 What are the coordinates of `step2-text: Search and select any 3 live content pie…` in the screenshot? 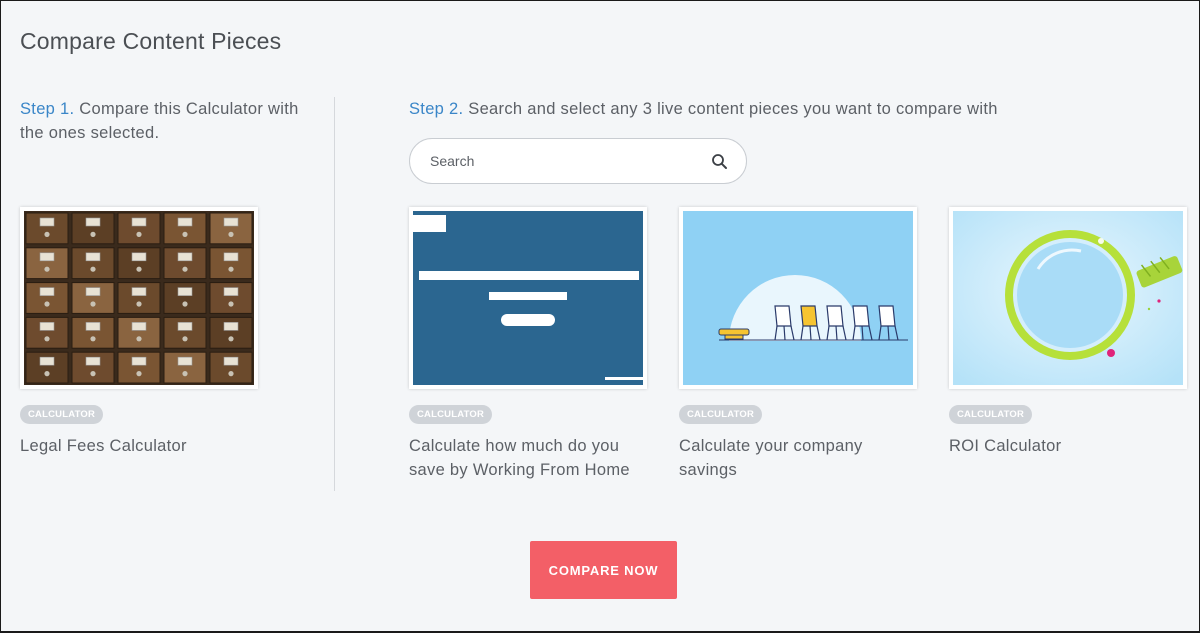 It's located at (730, 109).